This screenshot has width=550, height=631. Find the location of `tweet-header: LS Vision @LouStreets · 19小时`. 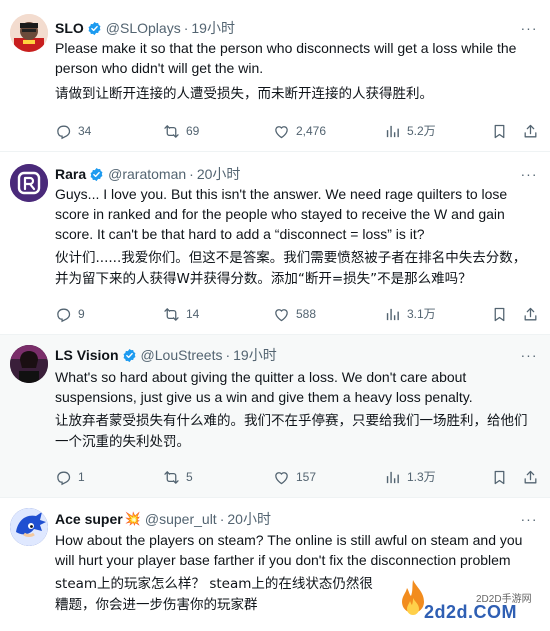

tweet-header: LS Vision @LouStreets · 19小时 is located at coordinates (297, 355).